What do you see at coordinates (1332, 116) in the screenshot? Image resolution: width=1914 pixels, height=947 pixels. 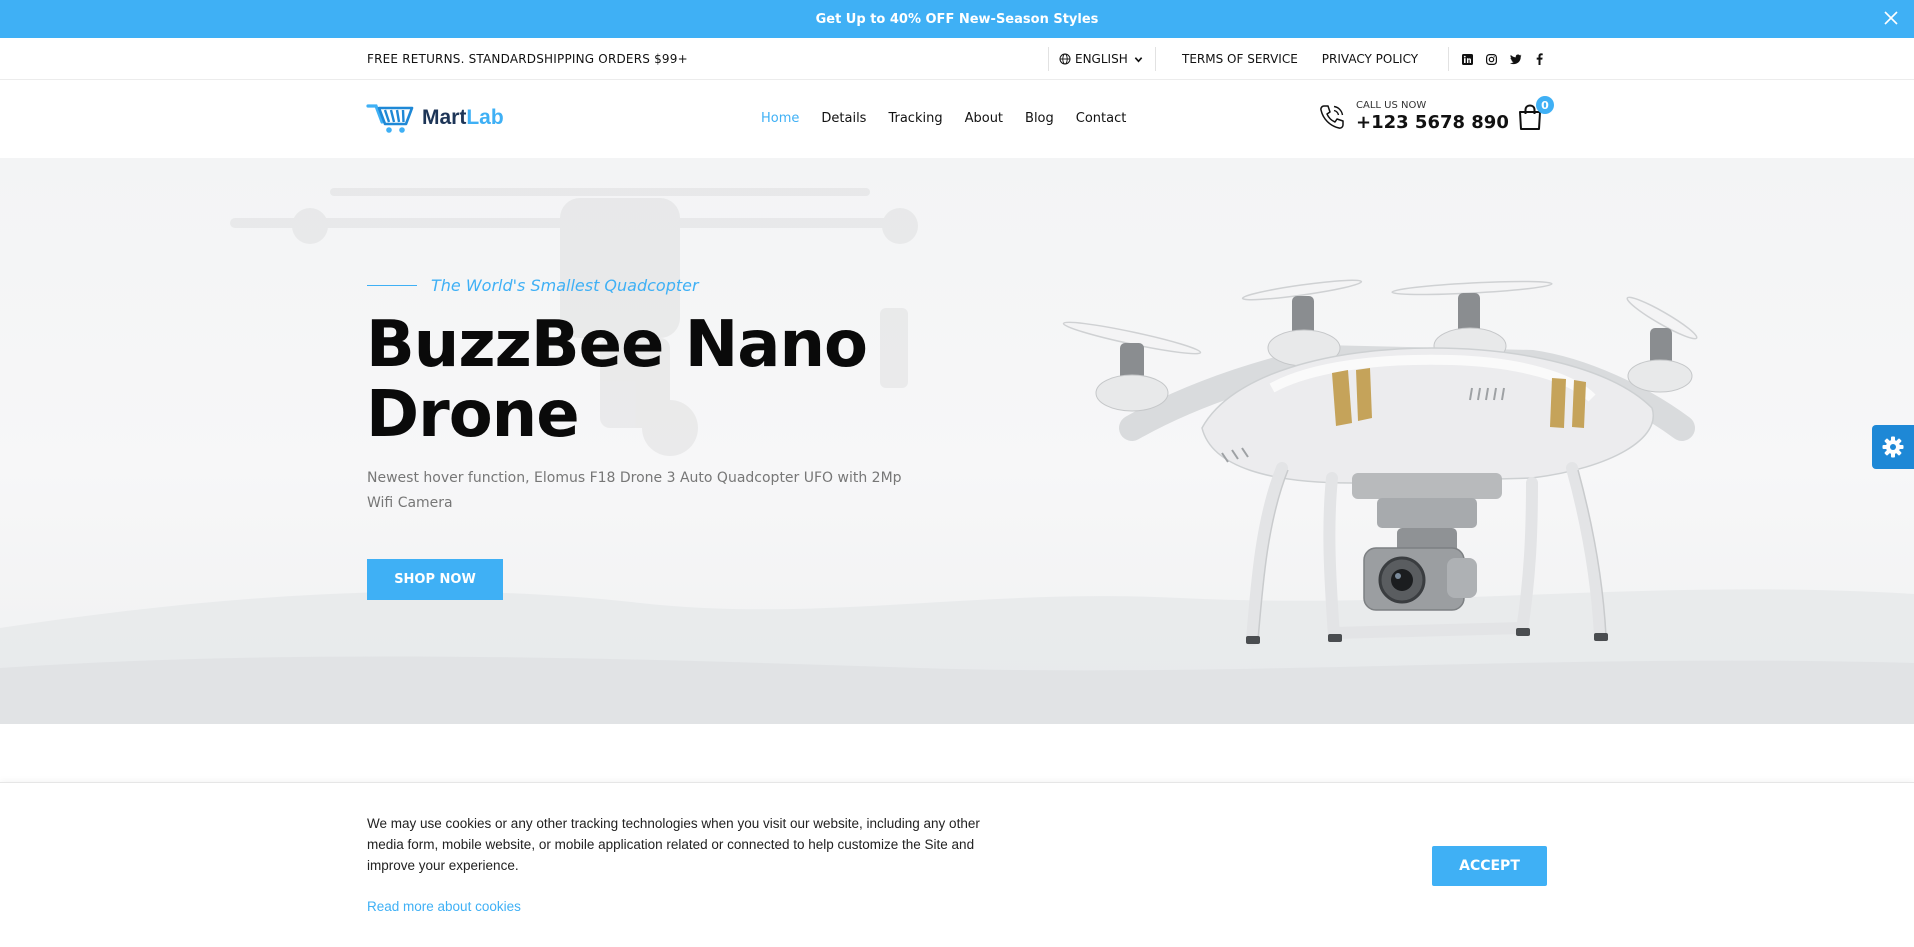 I see `phone-icon` at bounding box center [1332, 116].